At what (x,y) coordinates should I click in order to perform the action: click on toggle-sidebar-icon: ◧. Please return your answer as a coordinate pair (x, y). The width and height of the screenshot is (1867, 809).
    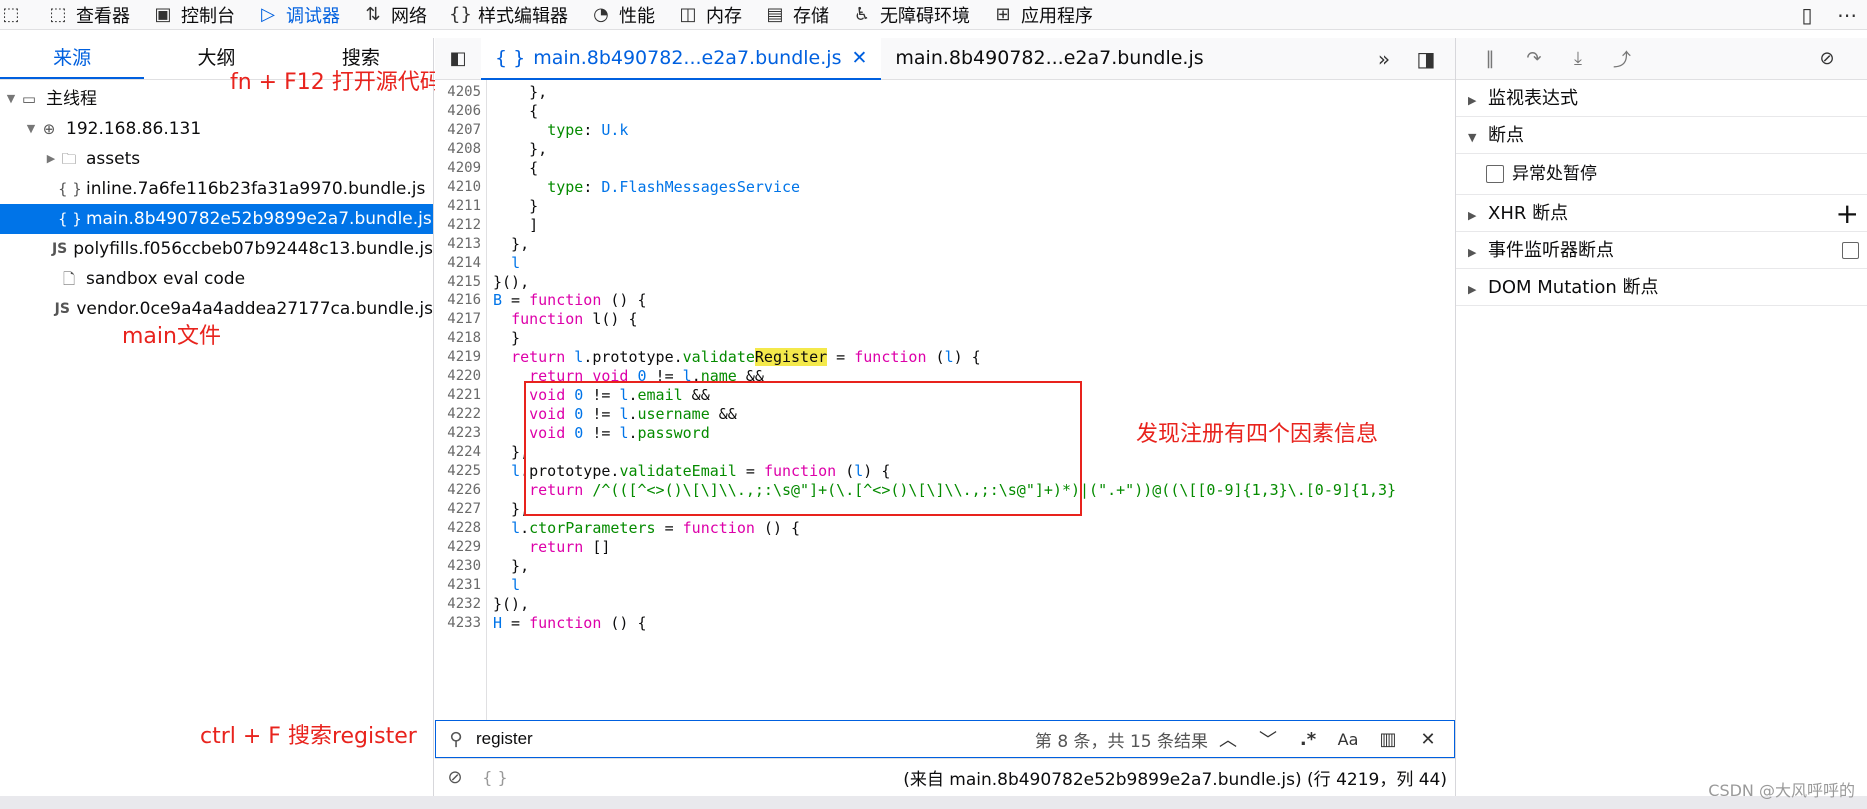
    Looking at the image, I should click on (458, 58).